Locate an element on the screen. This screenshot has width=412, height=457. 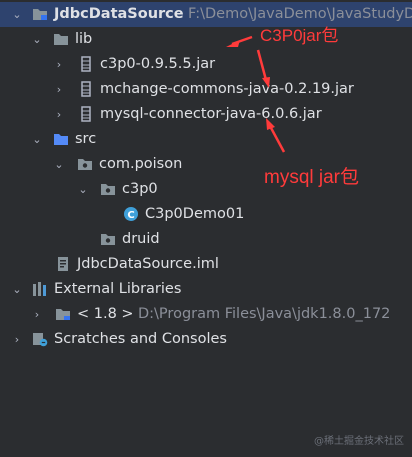
tree-row-scratches: › Scratches and Consoles is located at coordinates (206, 339).